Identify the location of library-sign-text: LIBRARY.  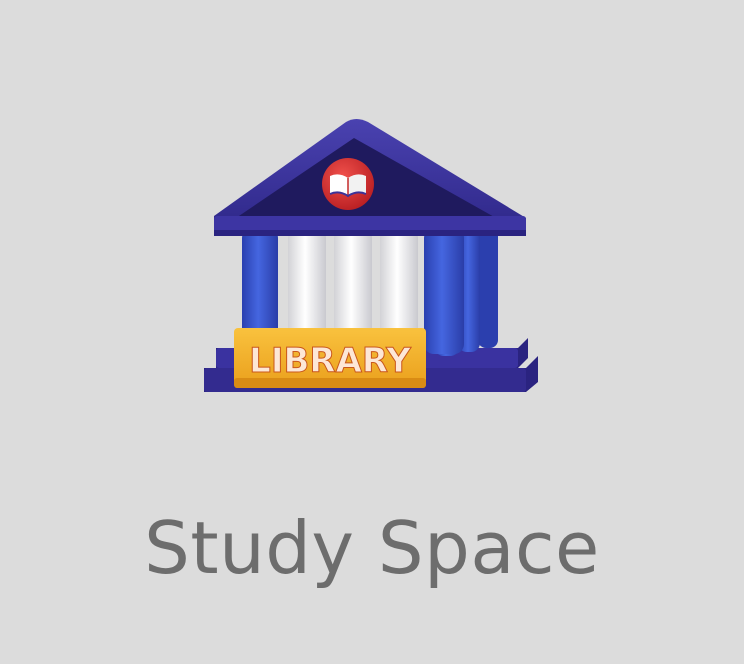
(330, 361).